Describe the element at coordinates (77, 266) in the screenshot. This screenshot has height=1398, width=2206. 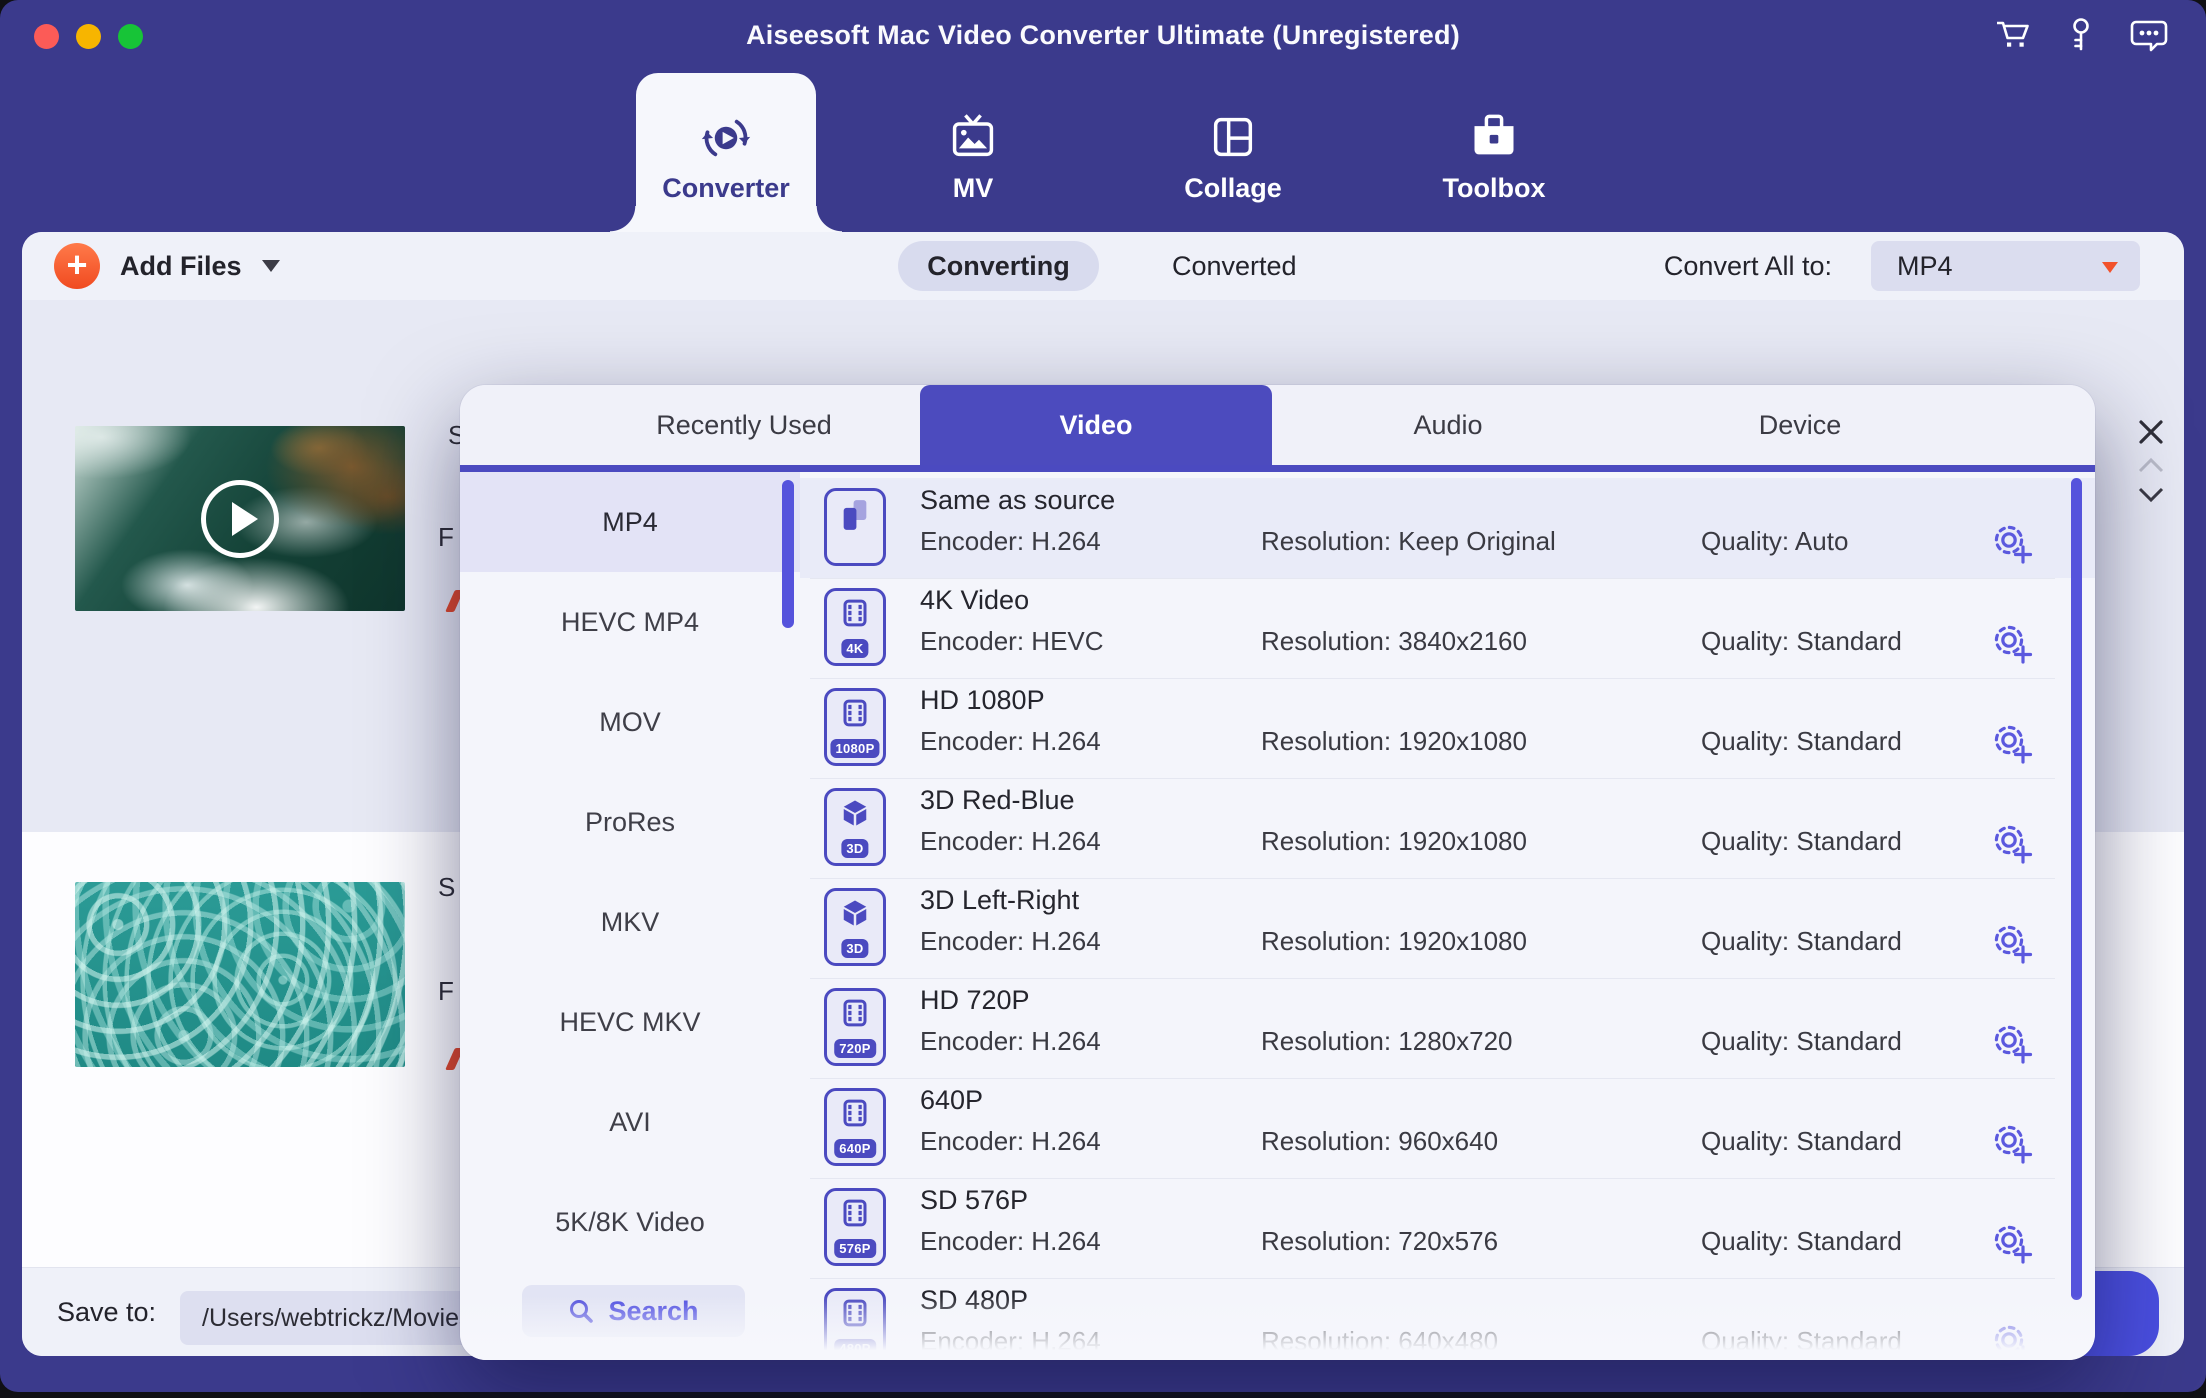
I see `plus-icon: +` at that location.